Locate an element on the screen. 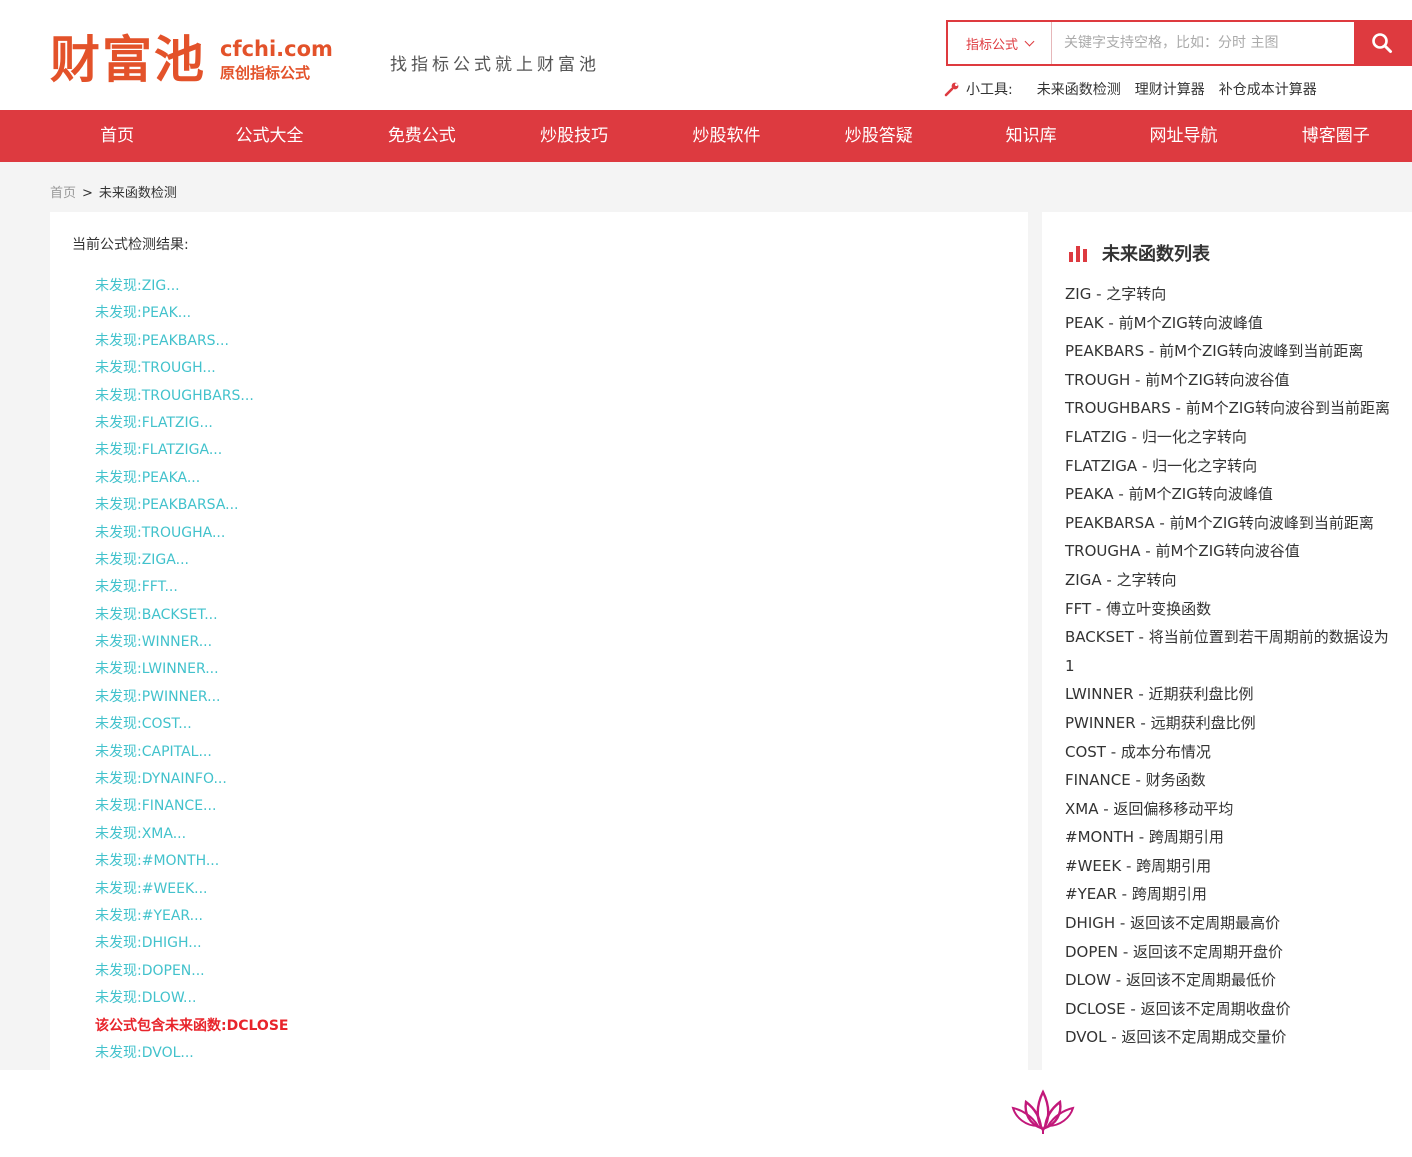 The height and width of the screenshot is (1157, 1412). sidebar-list-item: PEAKBARS - 前M个ZIG转向波峰到当前距离 is located at coordinates (1214, 351).